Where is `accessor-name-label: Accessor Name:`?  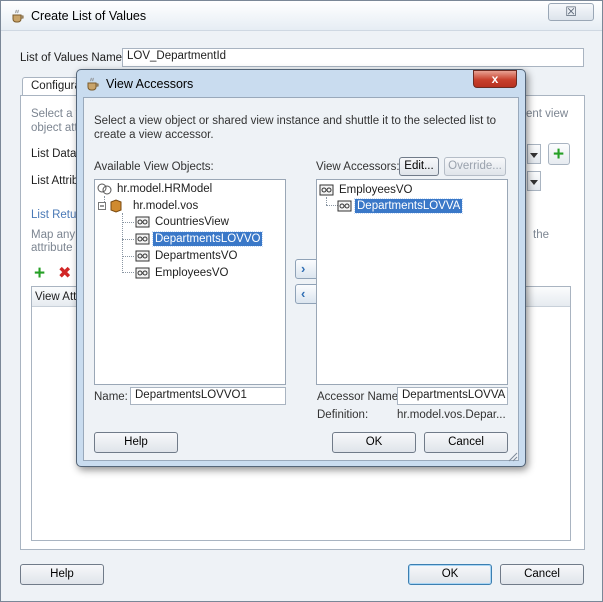
accessor-name-label: Accessor Name: is located at coordinates (359, 397).